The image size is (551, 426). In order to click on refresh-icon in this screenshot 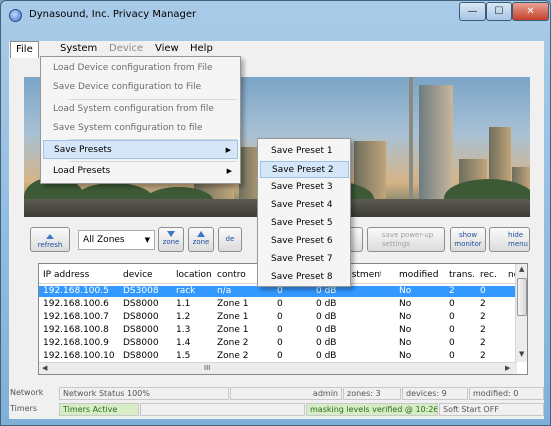, I will do `click(50, 236)`.